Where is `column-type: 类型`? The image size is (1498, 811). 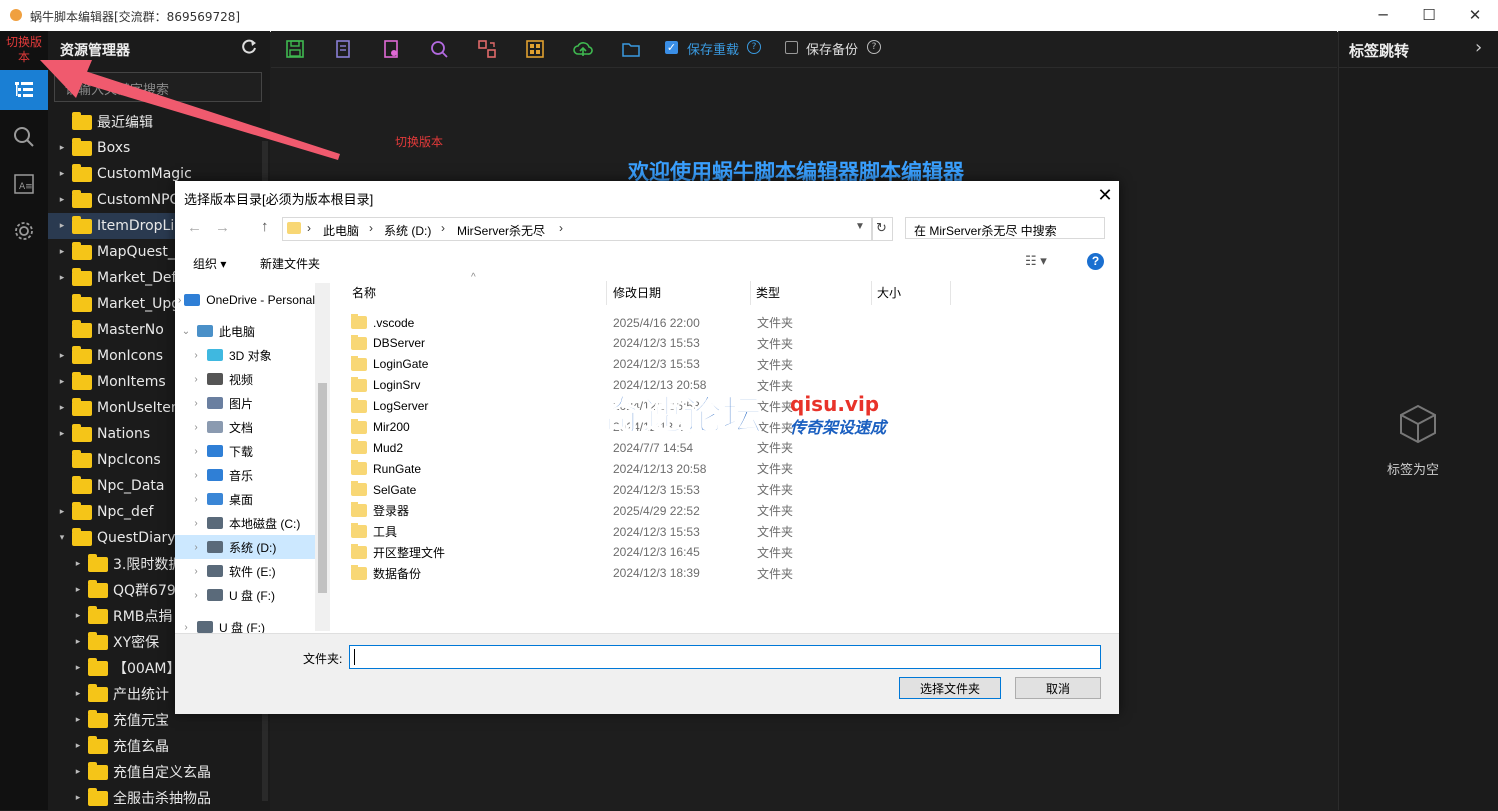
column-type: 类型 is located at coordinates (768, 292).